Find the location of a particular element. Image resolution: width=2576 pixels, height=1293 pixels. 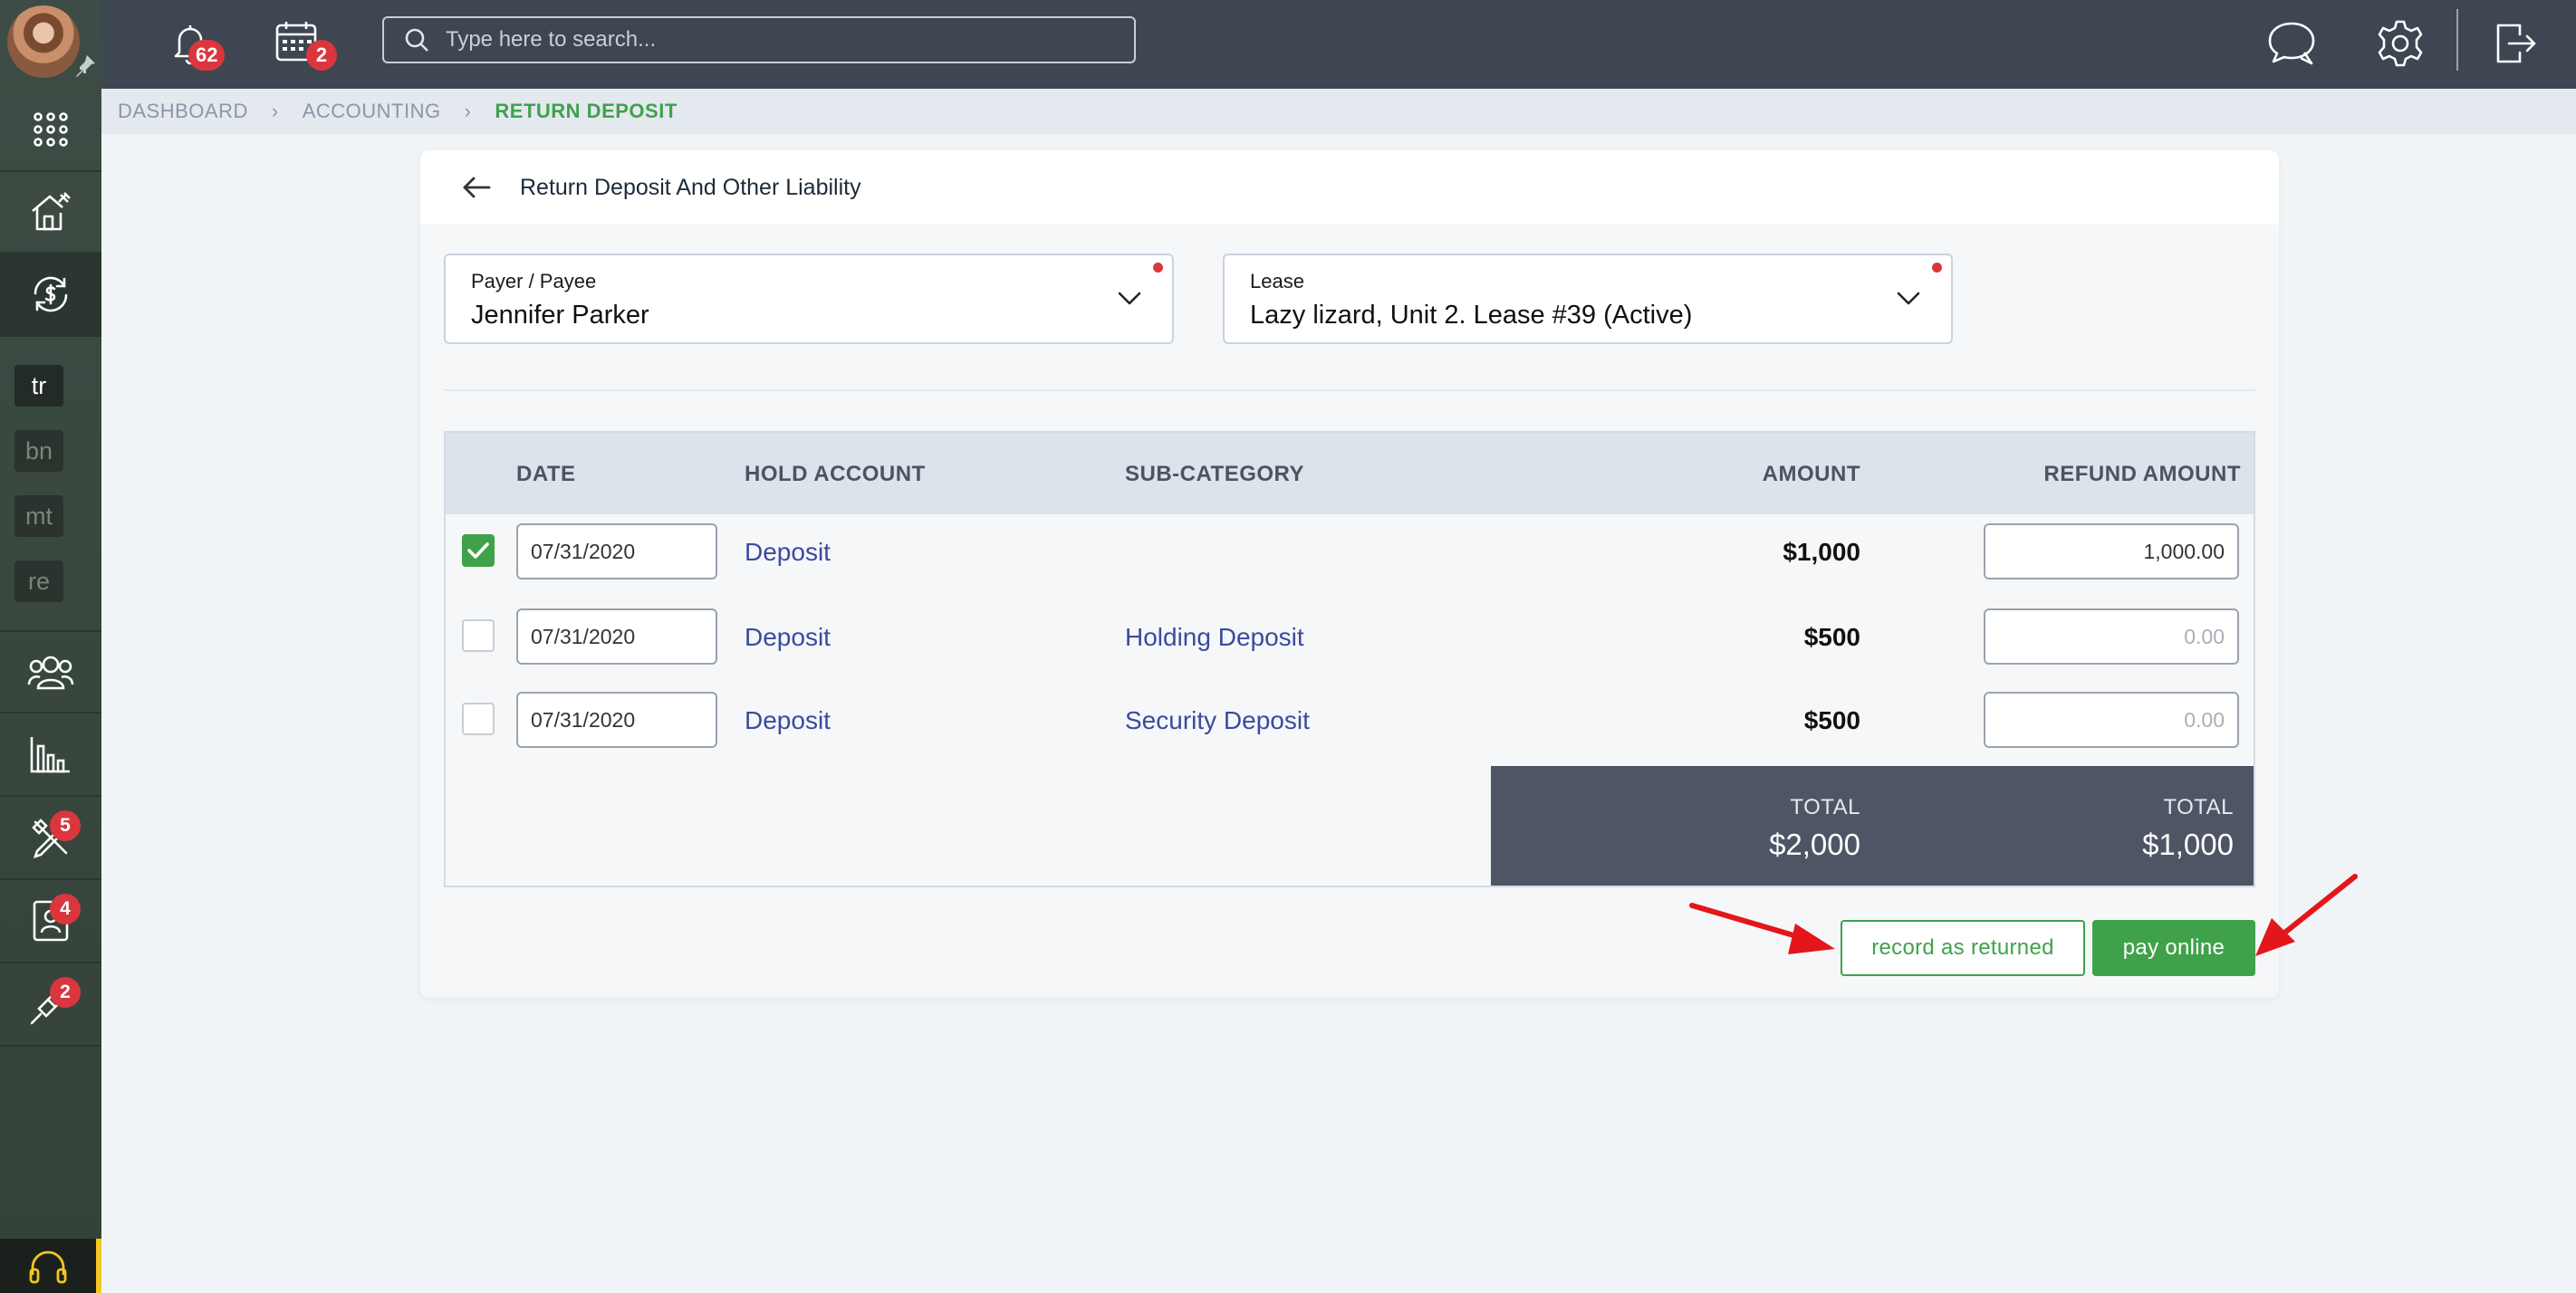

support-button is located at coordinates (50, 1266).